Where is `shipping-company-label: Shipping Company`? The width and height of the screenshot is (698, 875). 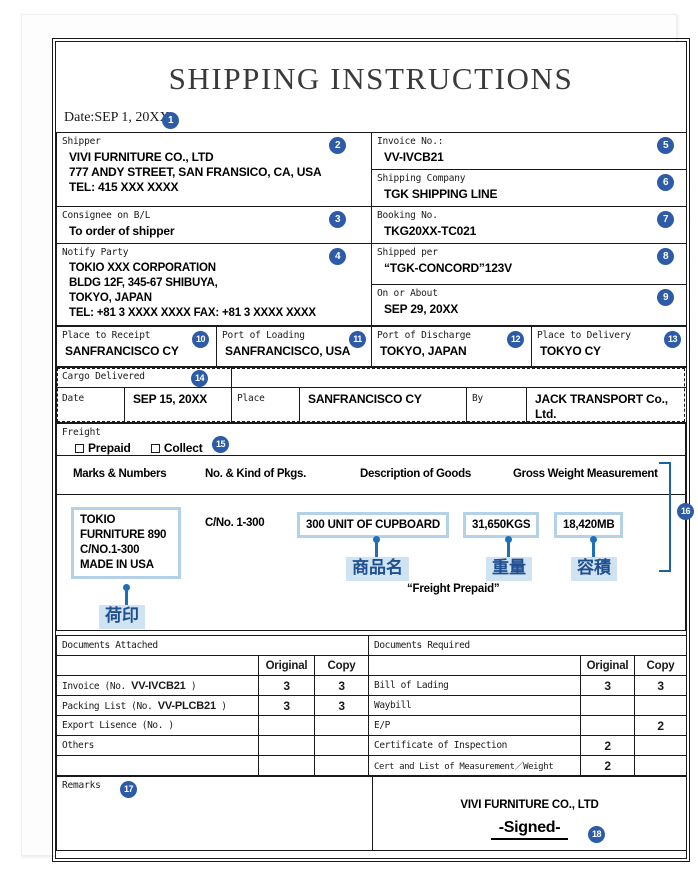
shipping-company-label: Shipping Company is located at coordinates (421, 178).